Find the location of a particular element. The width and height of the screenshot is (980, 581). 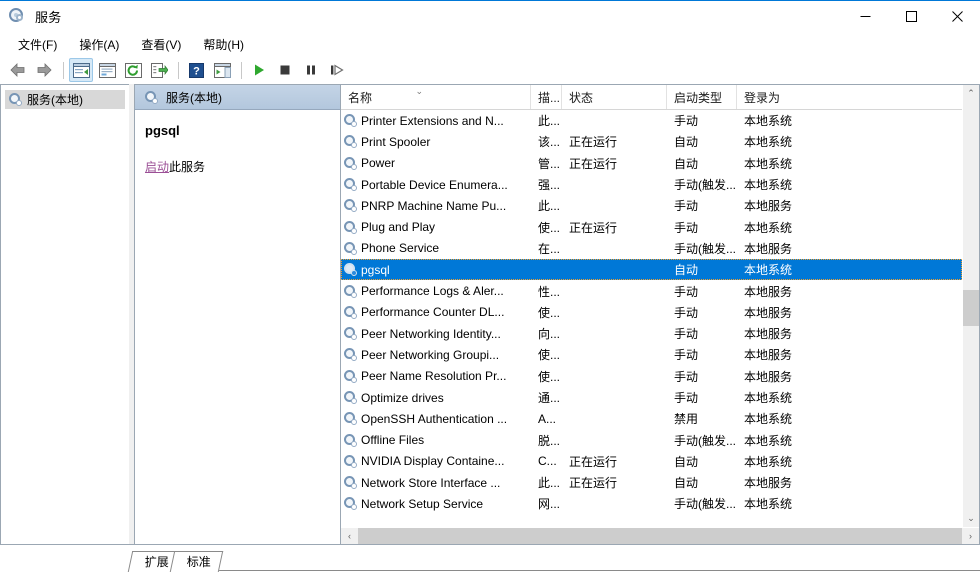

table-row: Phone Service 在... 手动(触发... 本地服务 is located at coordinates (651, 248).